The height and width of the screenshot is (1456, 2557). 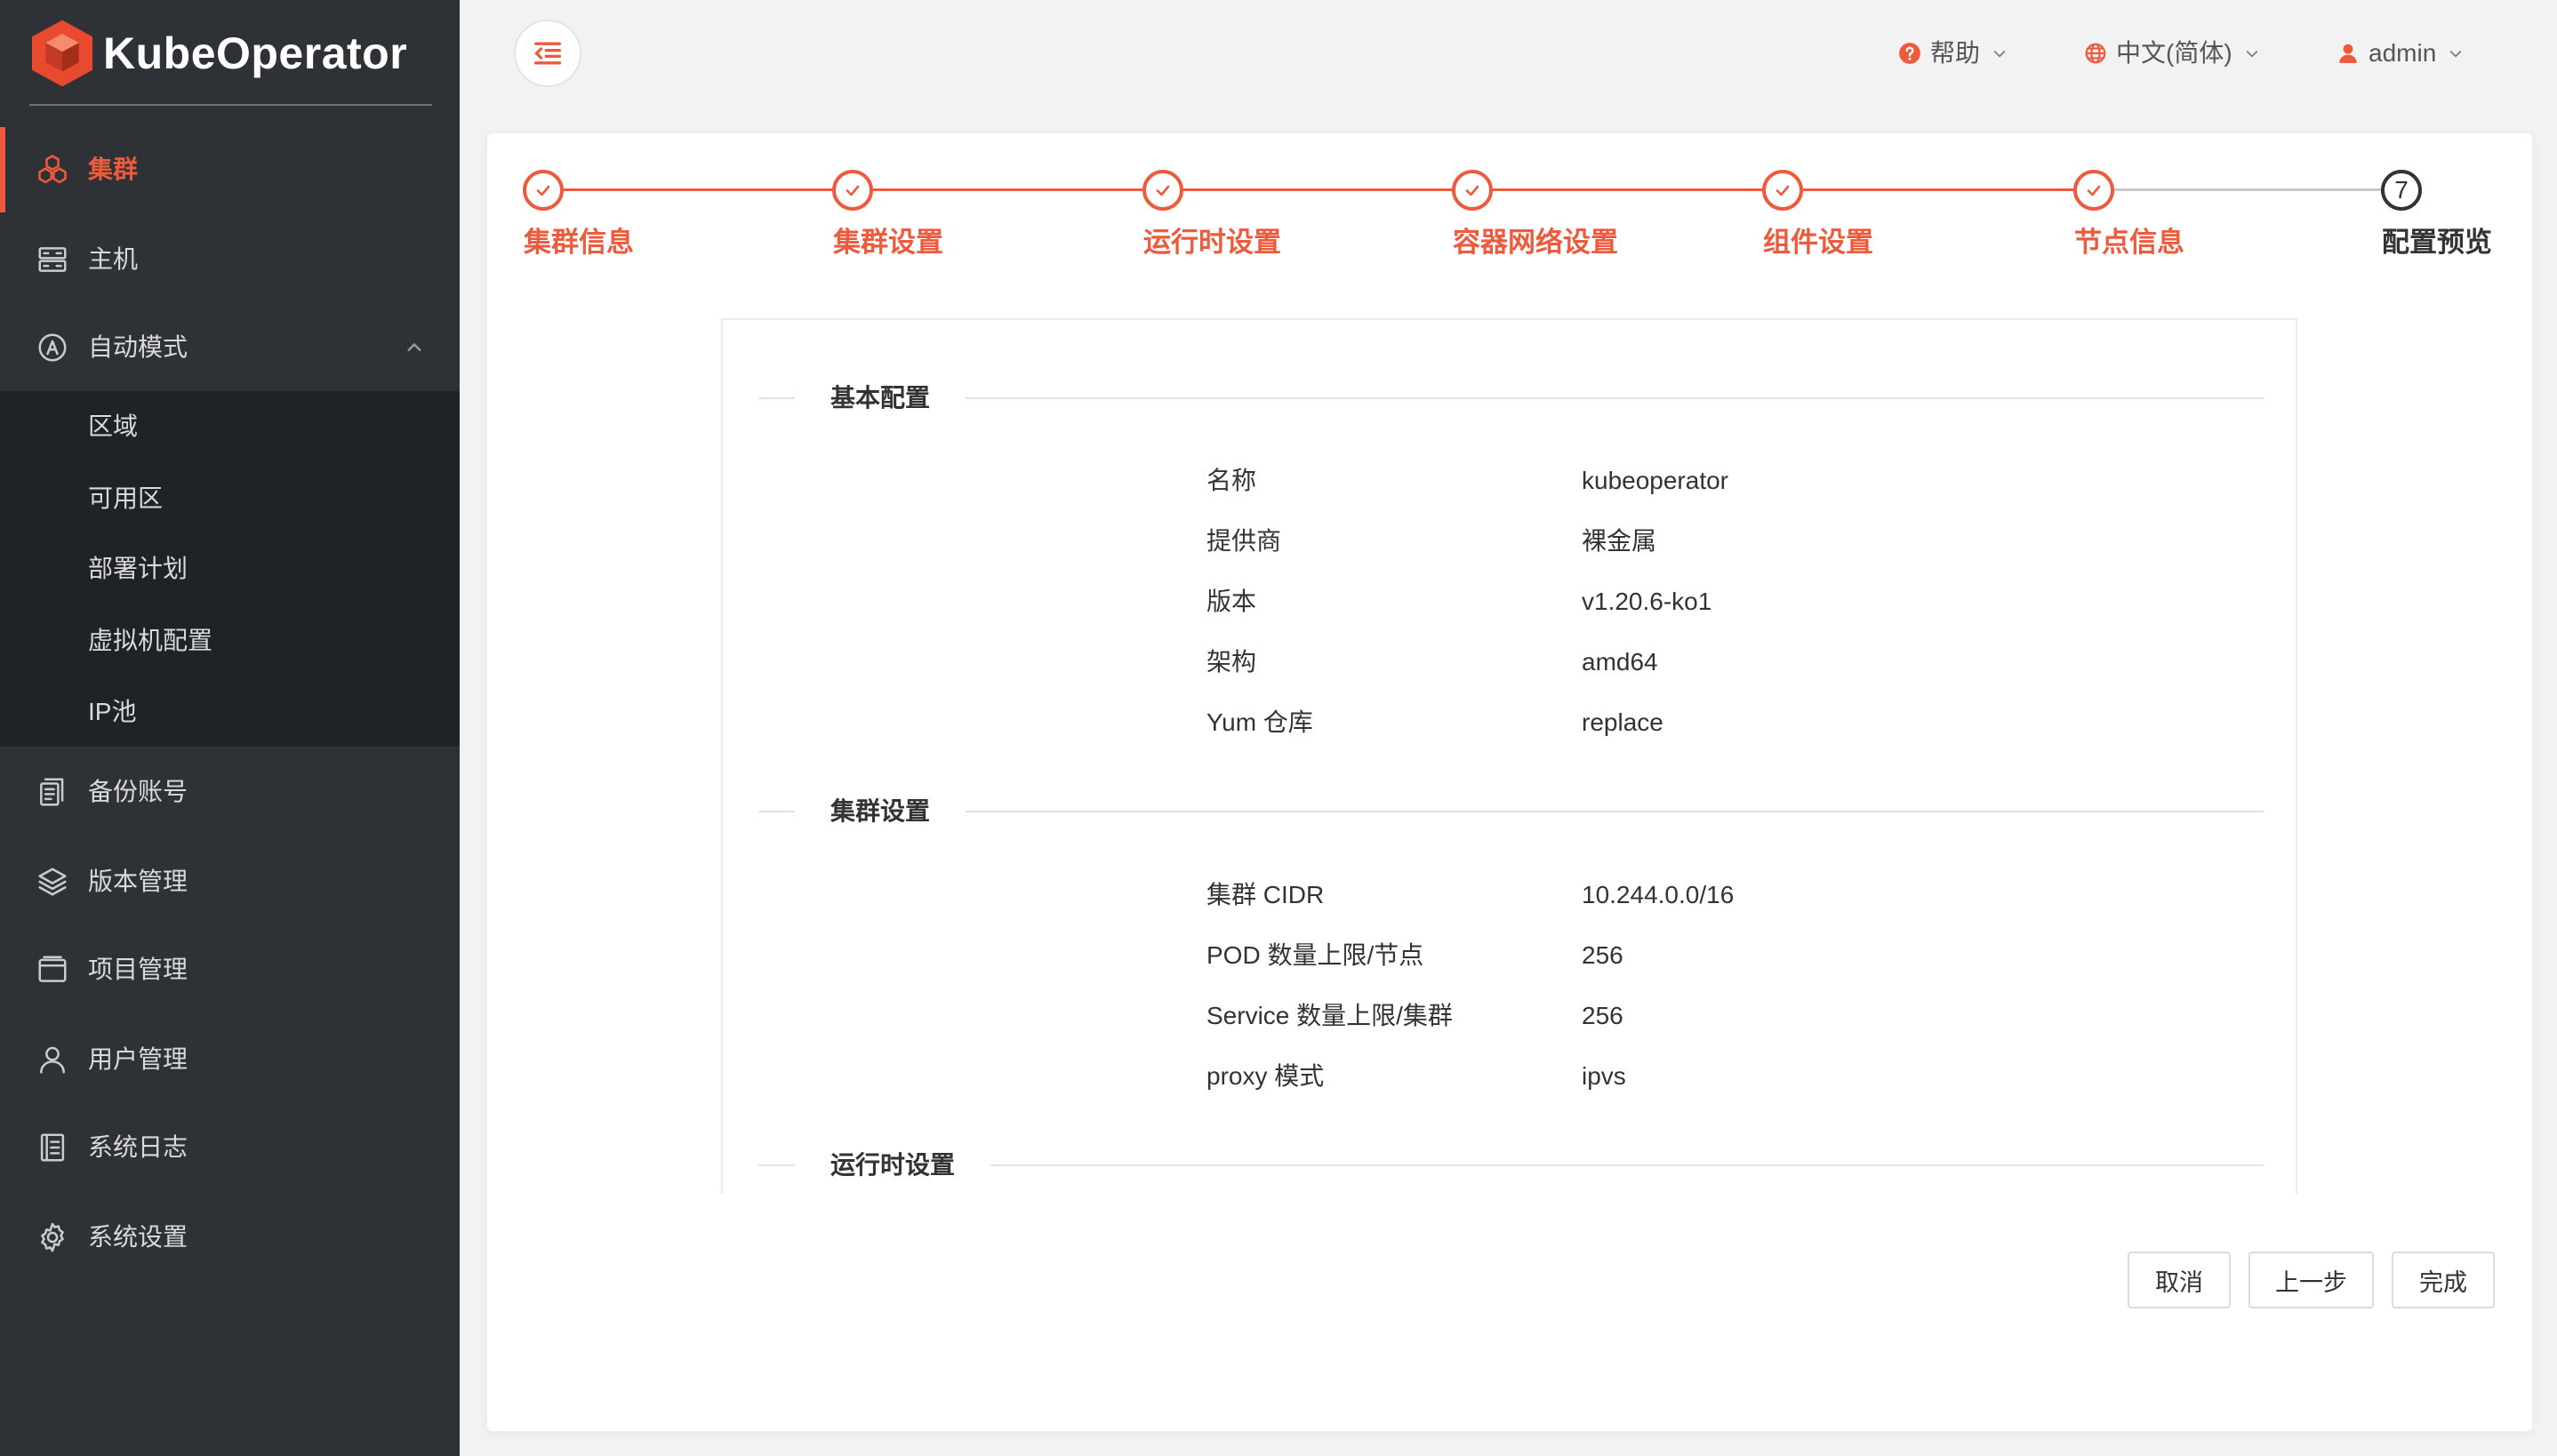 What do you see at coordinates (62, 53) in the screenshot?
I see `kubeoperator-logo-icon` at bounding box center [62, 53].